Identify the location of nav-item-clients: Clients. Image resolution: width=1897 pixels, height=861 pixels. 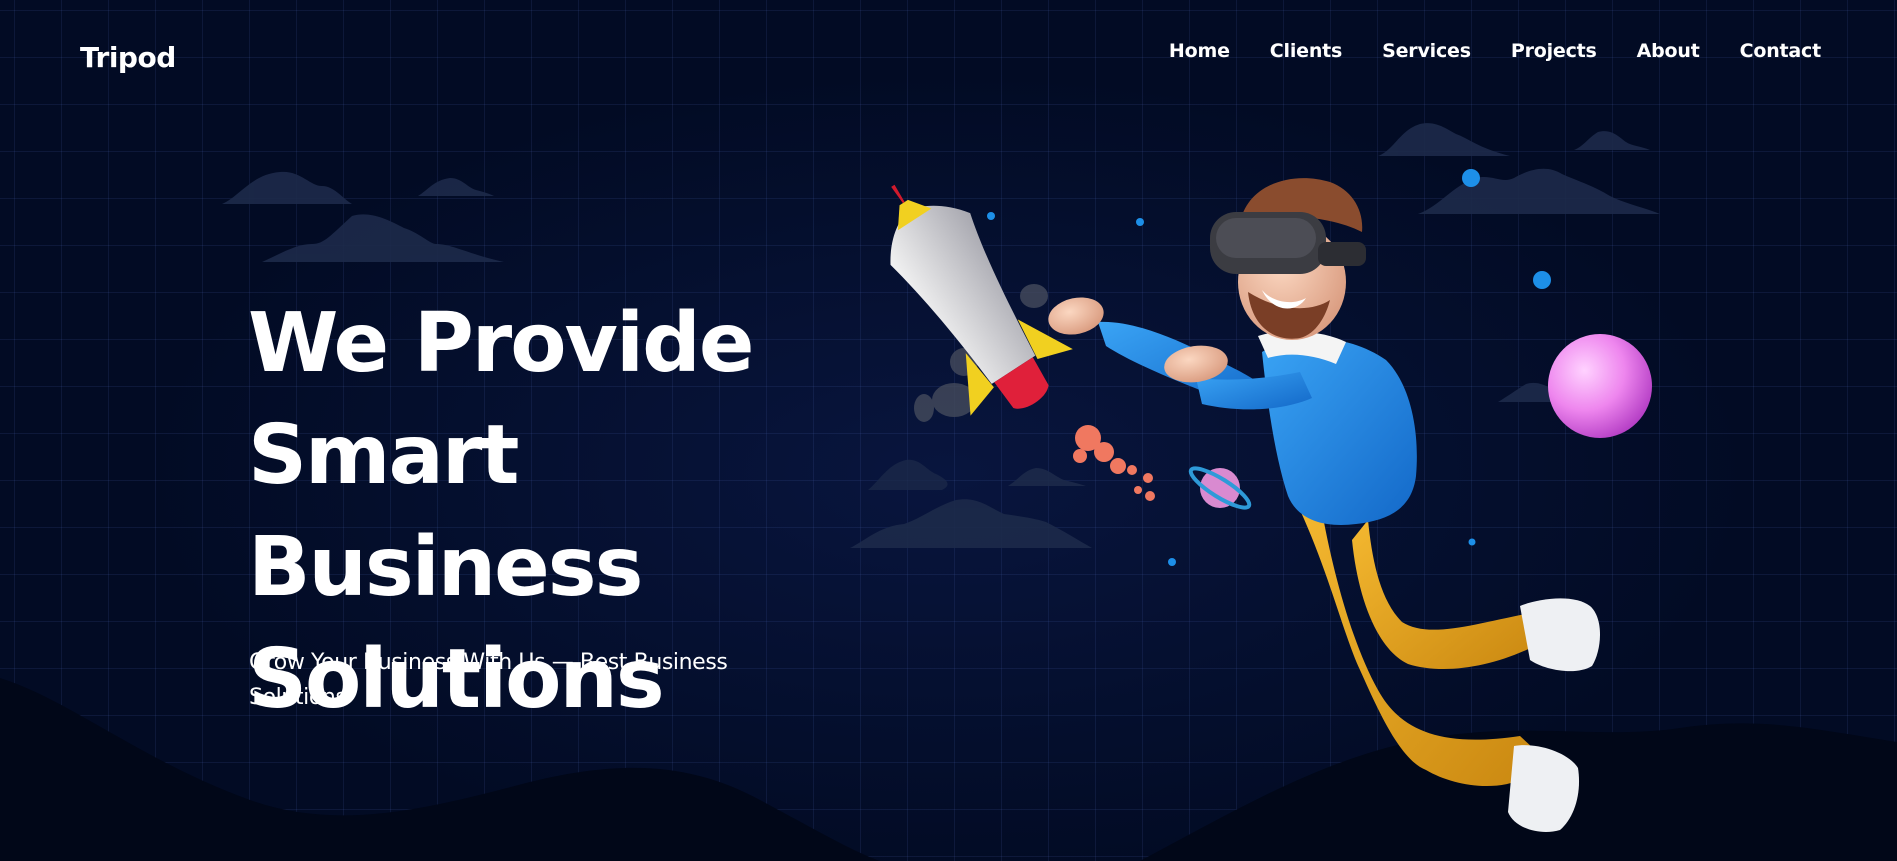
(1306, 51).